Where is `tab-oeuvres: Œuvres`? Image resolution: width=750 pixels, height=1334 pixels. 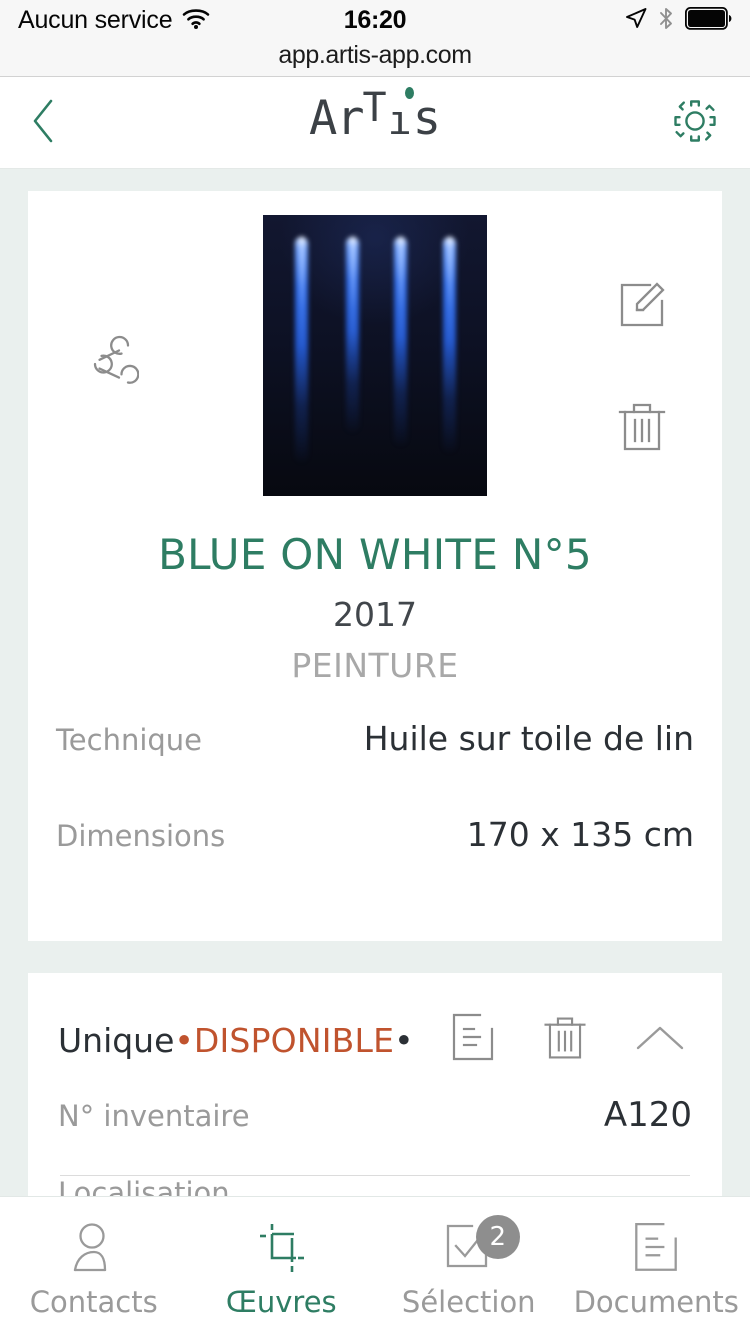 tab-oeuvres: Œuvres is located at coordinates (282, 1268).